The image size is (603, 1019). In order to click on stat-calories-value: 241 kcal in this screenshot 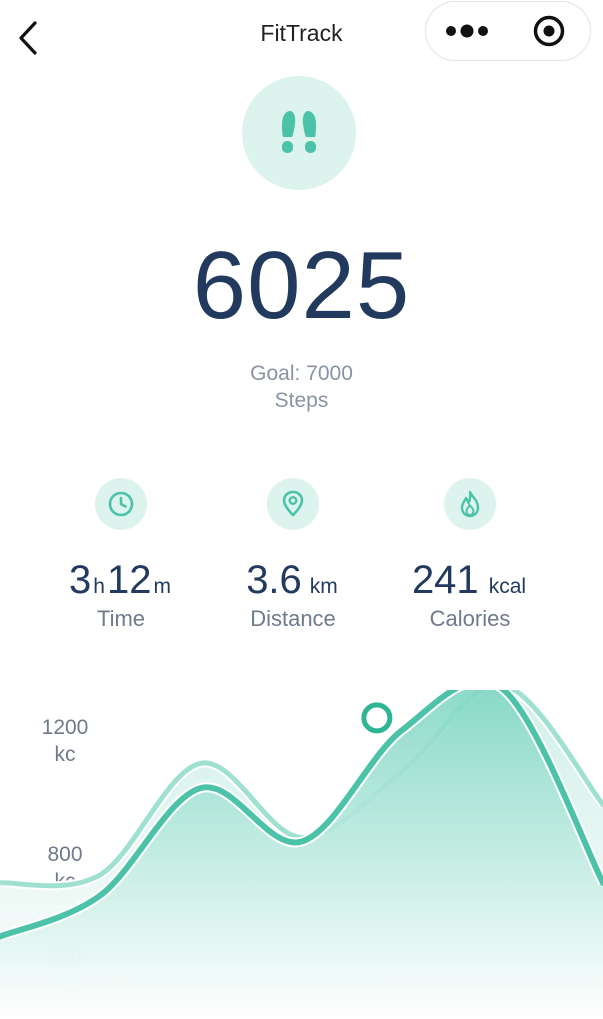, I will do `click(470, 581)`.